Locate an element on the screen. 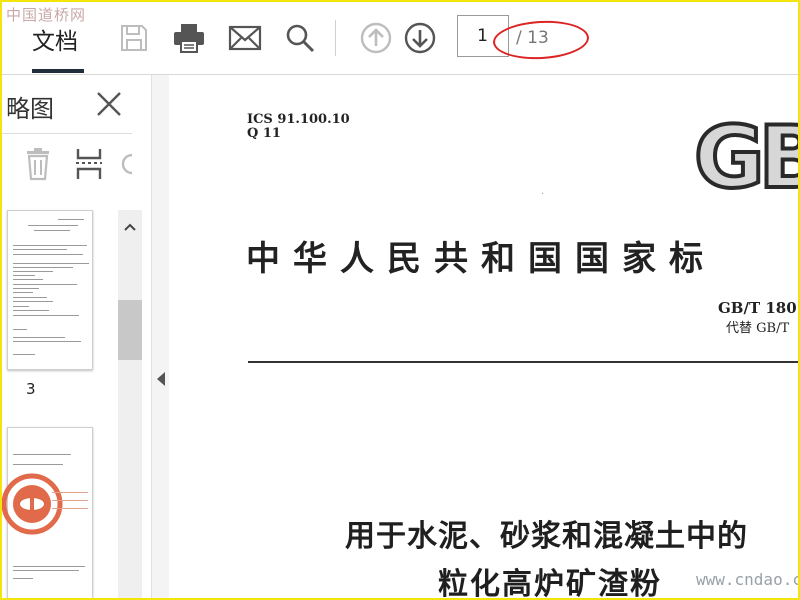  print-icon is located at coordinates (189, 38).